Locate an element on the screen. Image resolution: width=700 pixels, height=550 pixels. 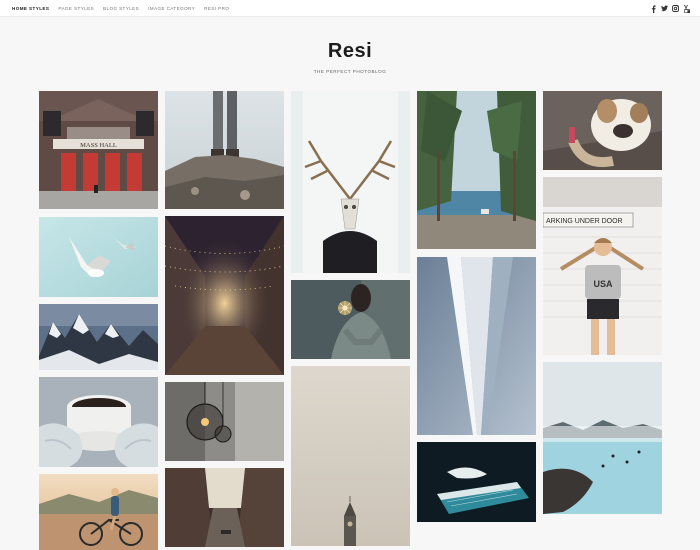
photo-lit-street is located at coordinates (224, 295).